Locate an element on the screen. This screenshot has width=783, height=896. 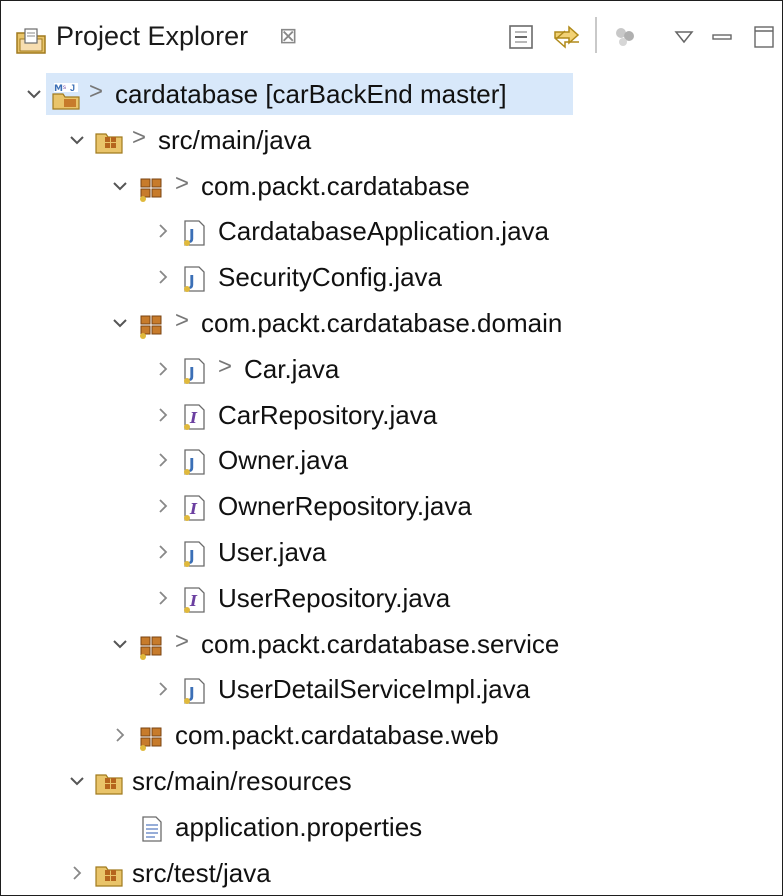
tree-node-label: application.properties is located at coordinates (299, 826).